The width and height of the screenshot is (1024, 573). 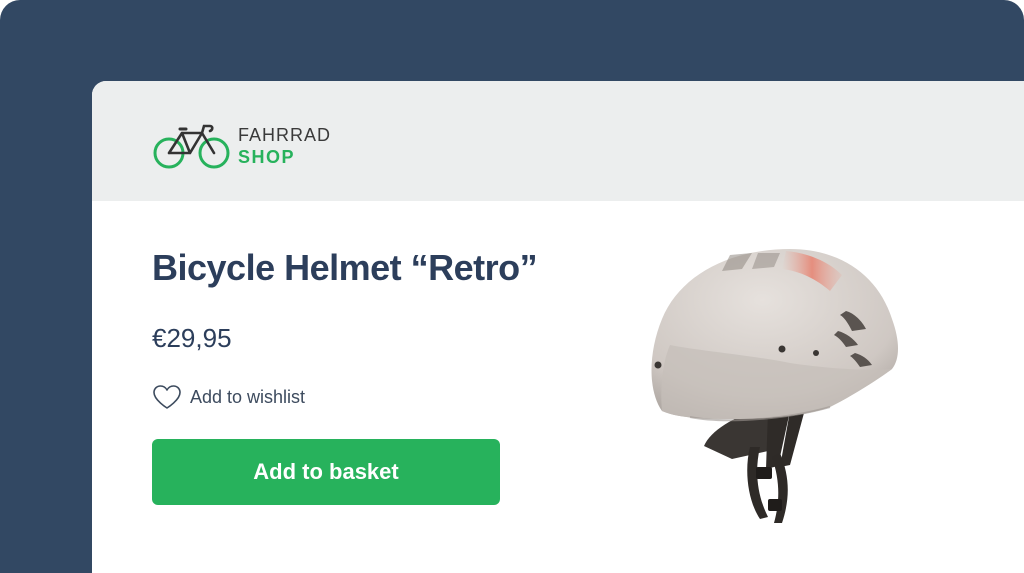 What do you see at coordinates (167, 397) in the screenshot?
I see `heart-icon` at bounding box center [167, 397].